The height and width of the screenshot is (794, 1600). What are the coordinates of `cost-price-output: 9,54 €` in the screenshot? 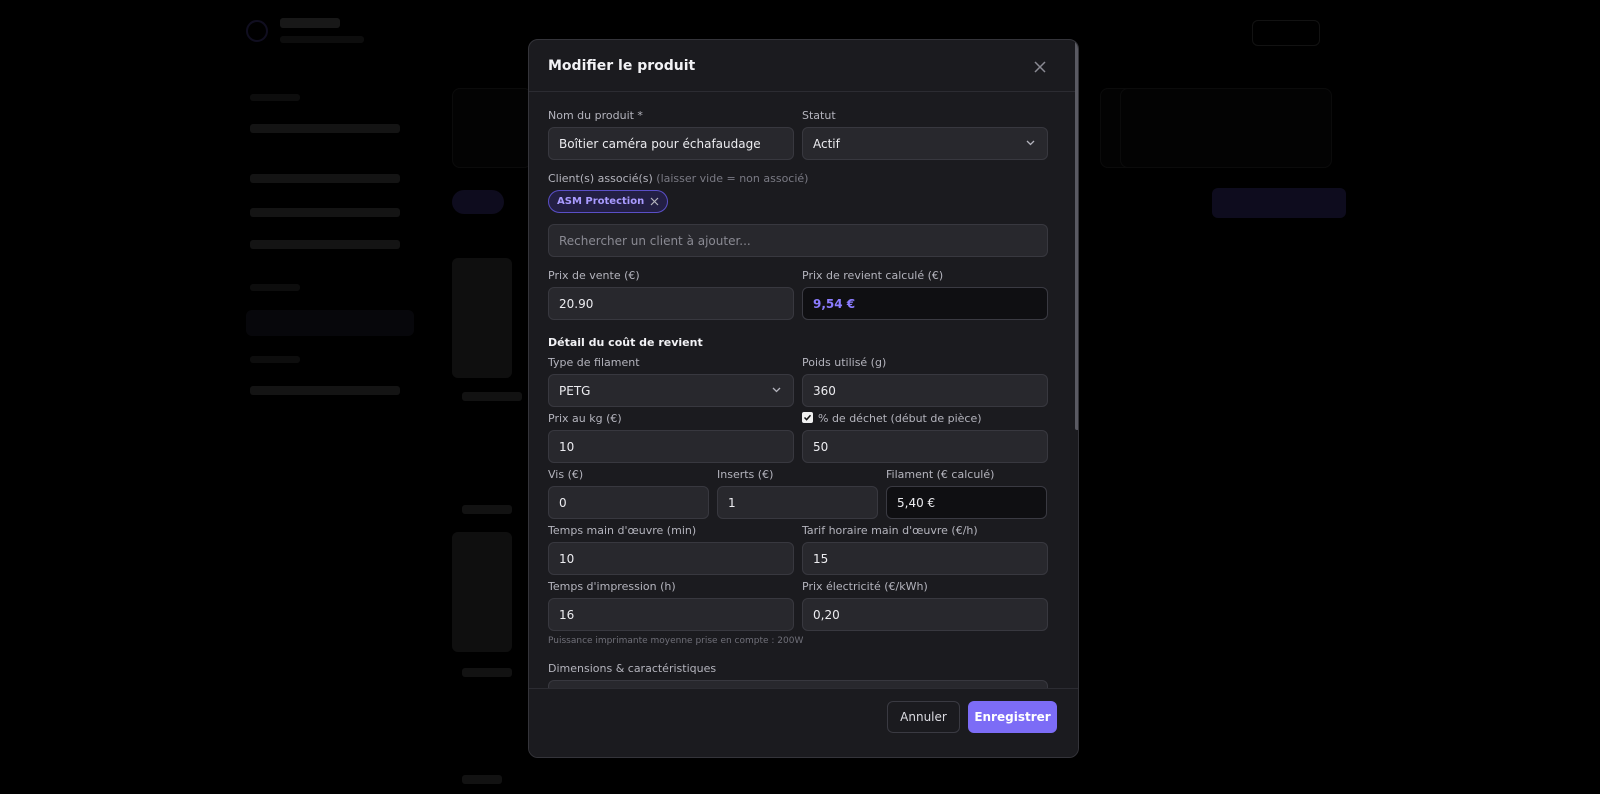 It's located at (925, 303).